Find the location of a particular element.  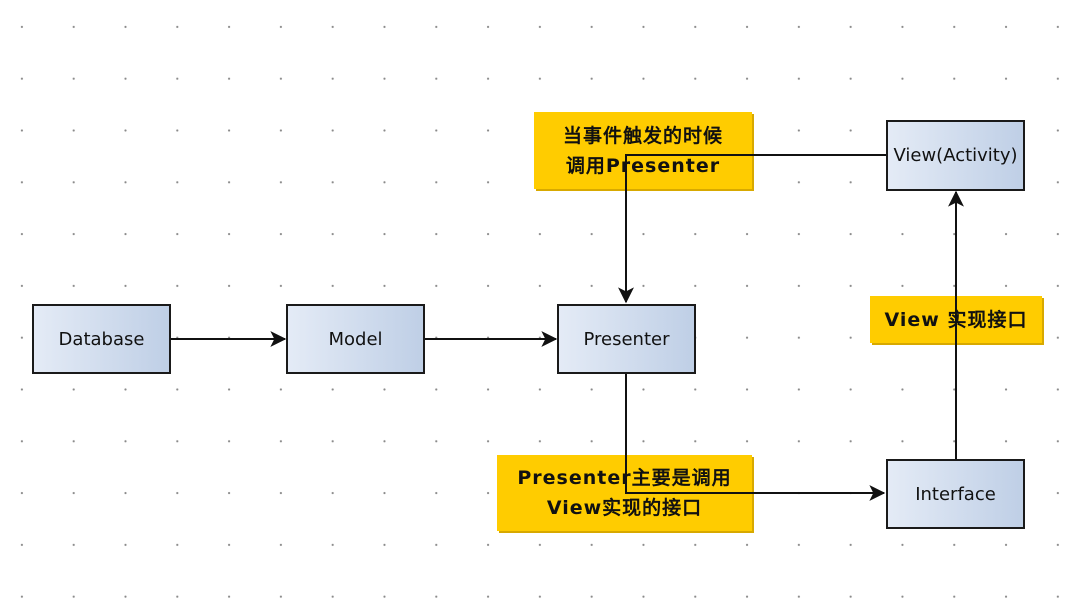

node-database: Database is located at coordinates (101, 339).